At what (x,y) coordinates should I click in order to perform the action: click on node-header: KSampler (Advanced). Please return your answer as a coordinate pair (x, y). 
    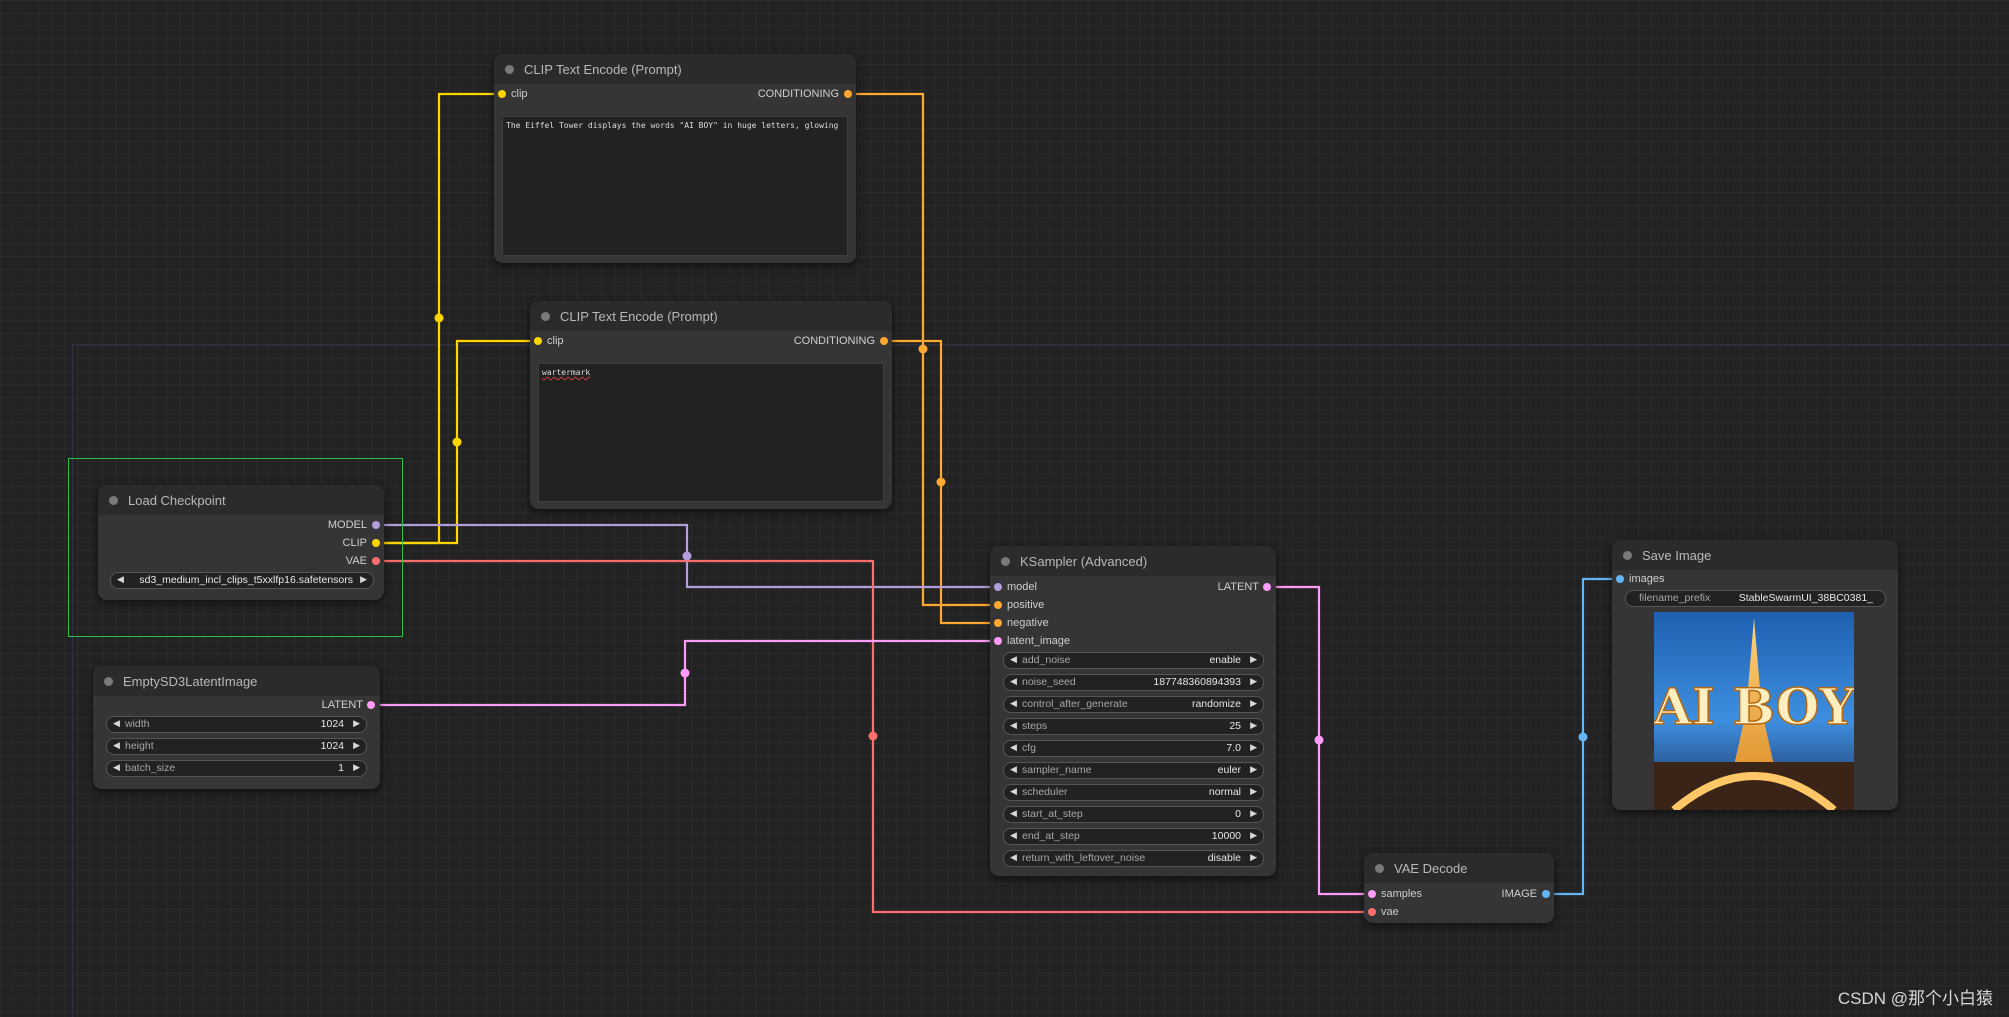
    Looking at the image, I should click on (1133, 561).